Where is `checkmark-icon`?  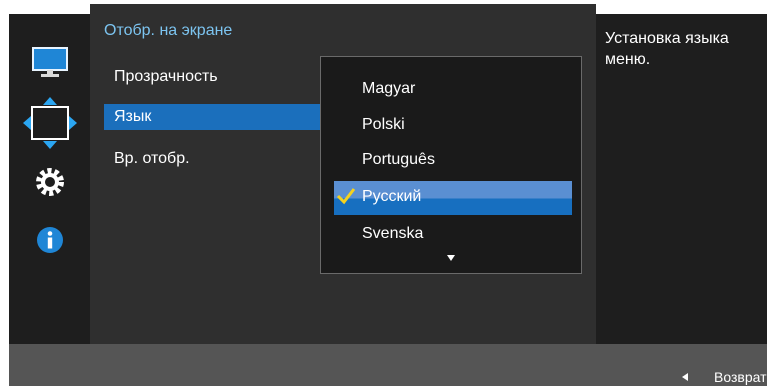
checkmark-icon is located at coordinates (346, 196).